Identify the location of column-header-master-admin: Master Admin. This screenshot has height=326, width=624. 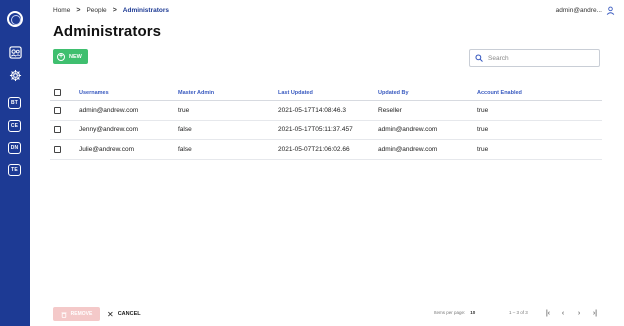
(196, 93).